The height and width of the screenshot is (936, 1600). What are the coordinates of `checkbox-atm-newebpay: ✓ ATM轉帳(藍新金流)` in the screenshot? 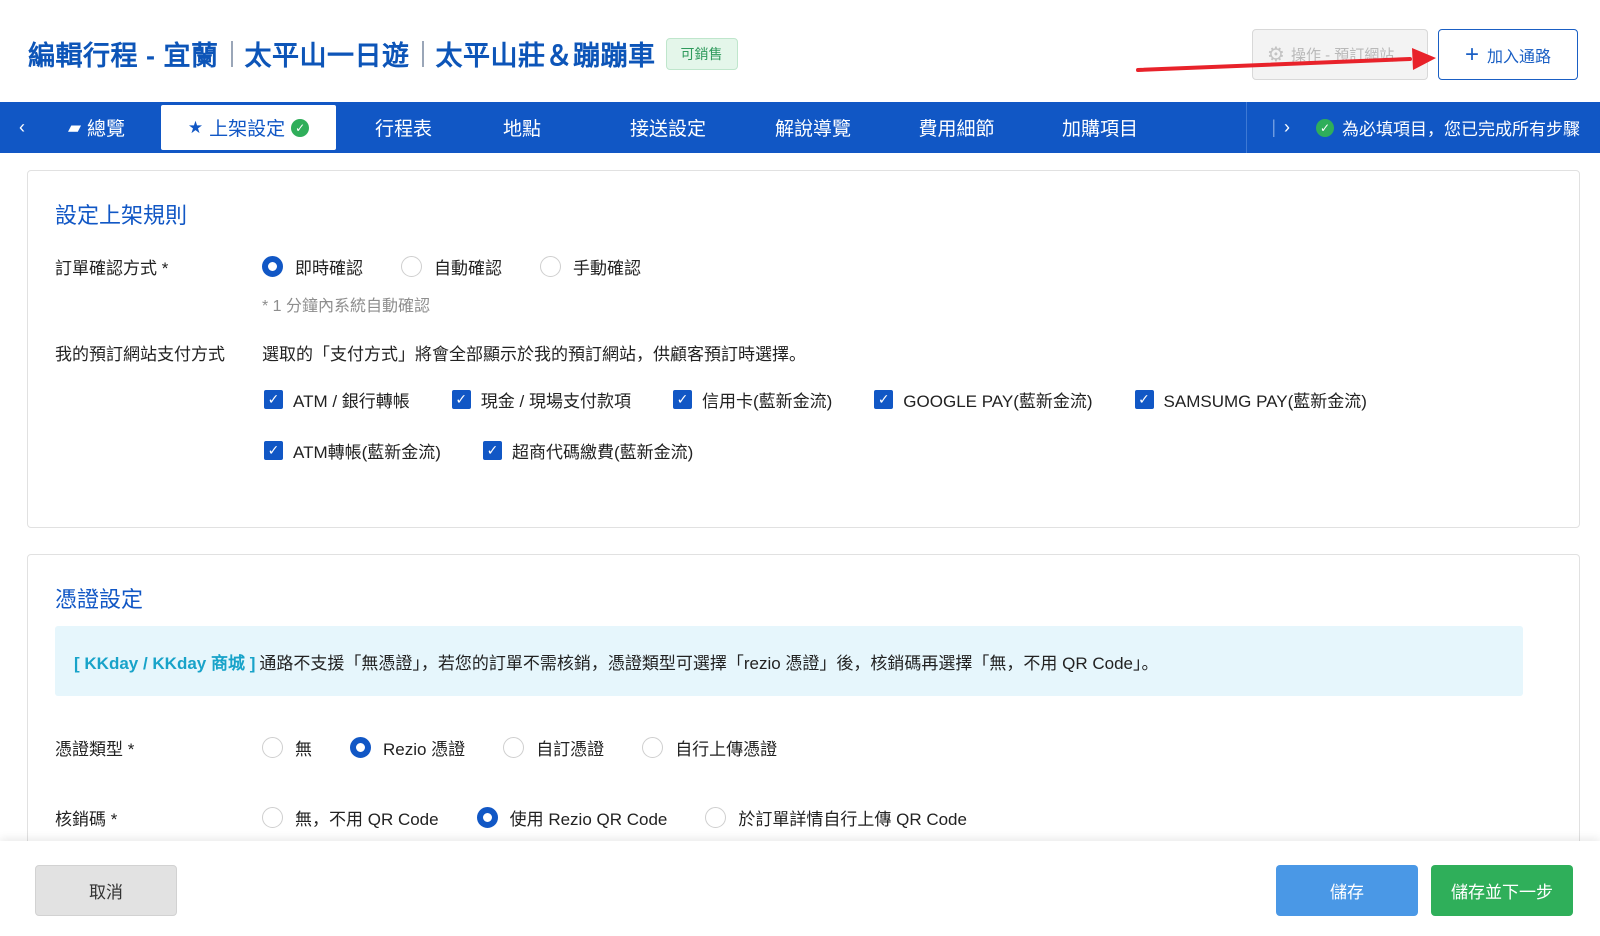 It's located at (352, 450).